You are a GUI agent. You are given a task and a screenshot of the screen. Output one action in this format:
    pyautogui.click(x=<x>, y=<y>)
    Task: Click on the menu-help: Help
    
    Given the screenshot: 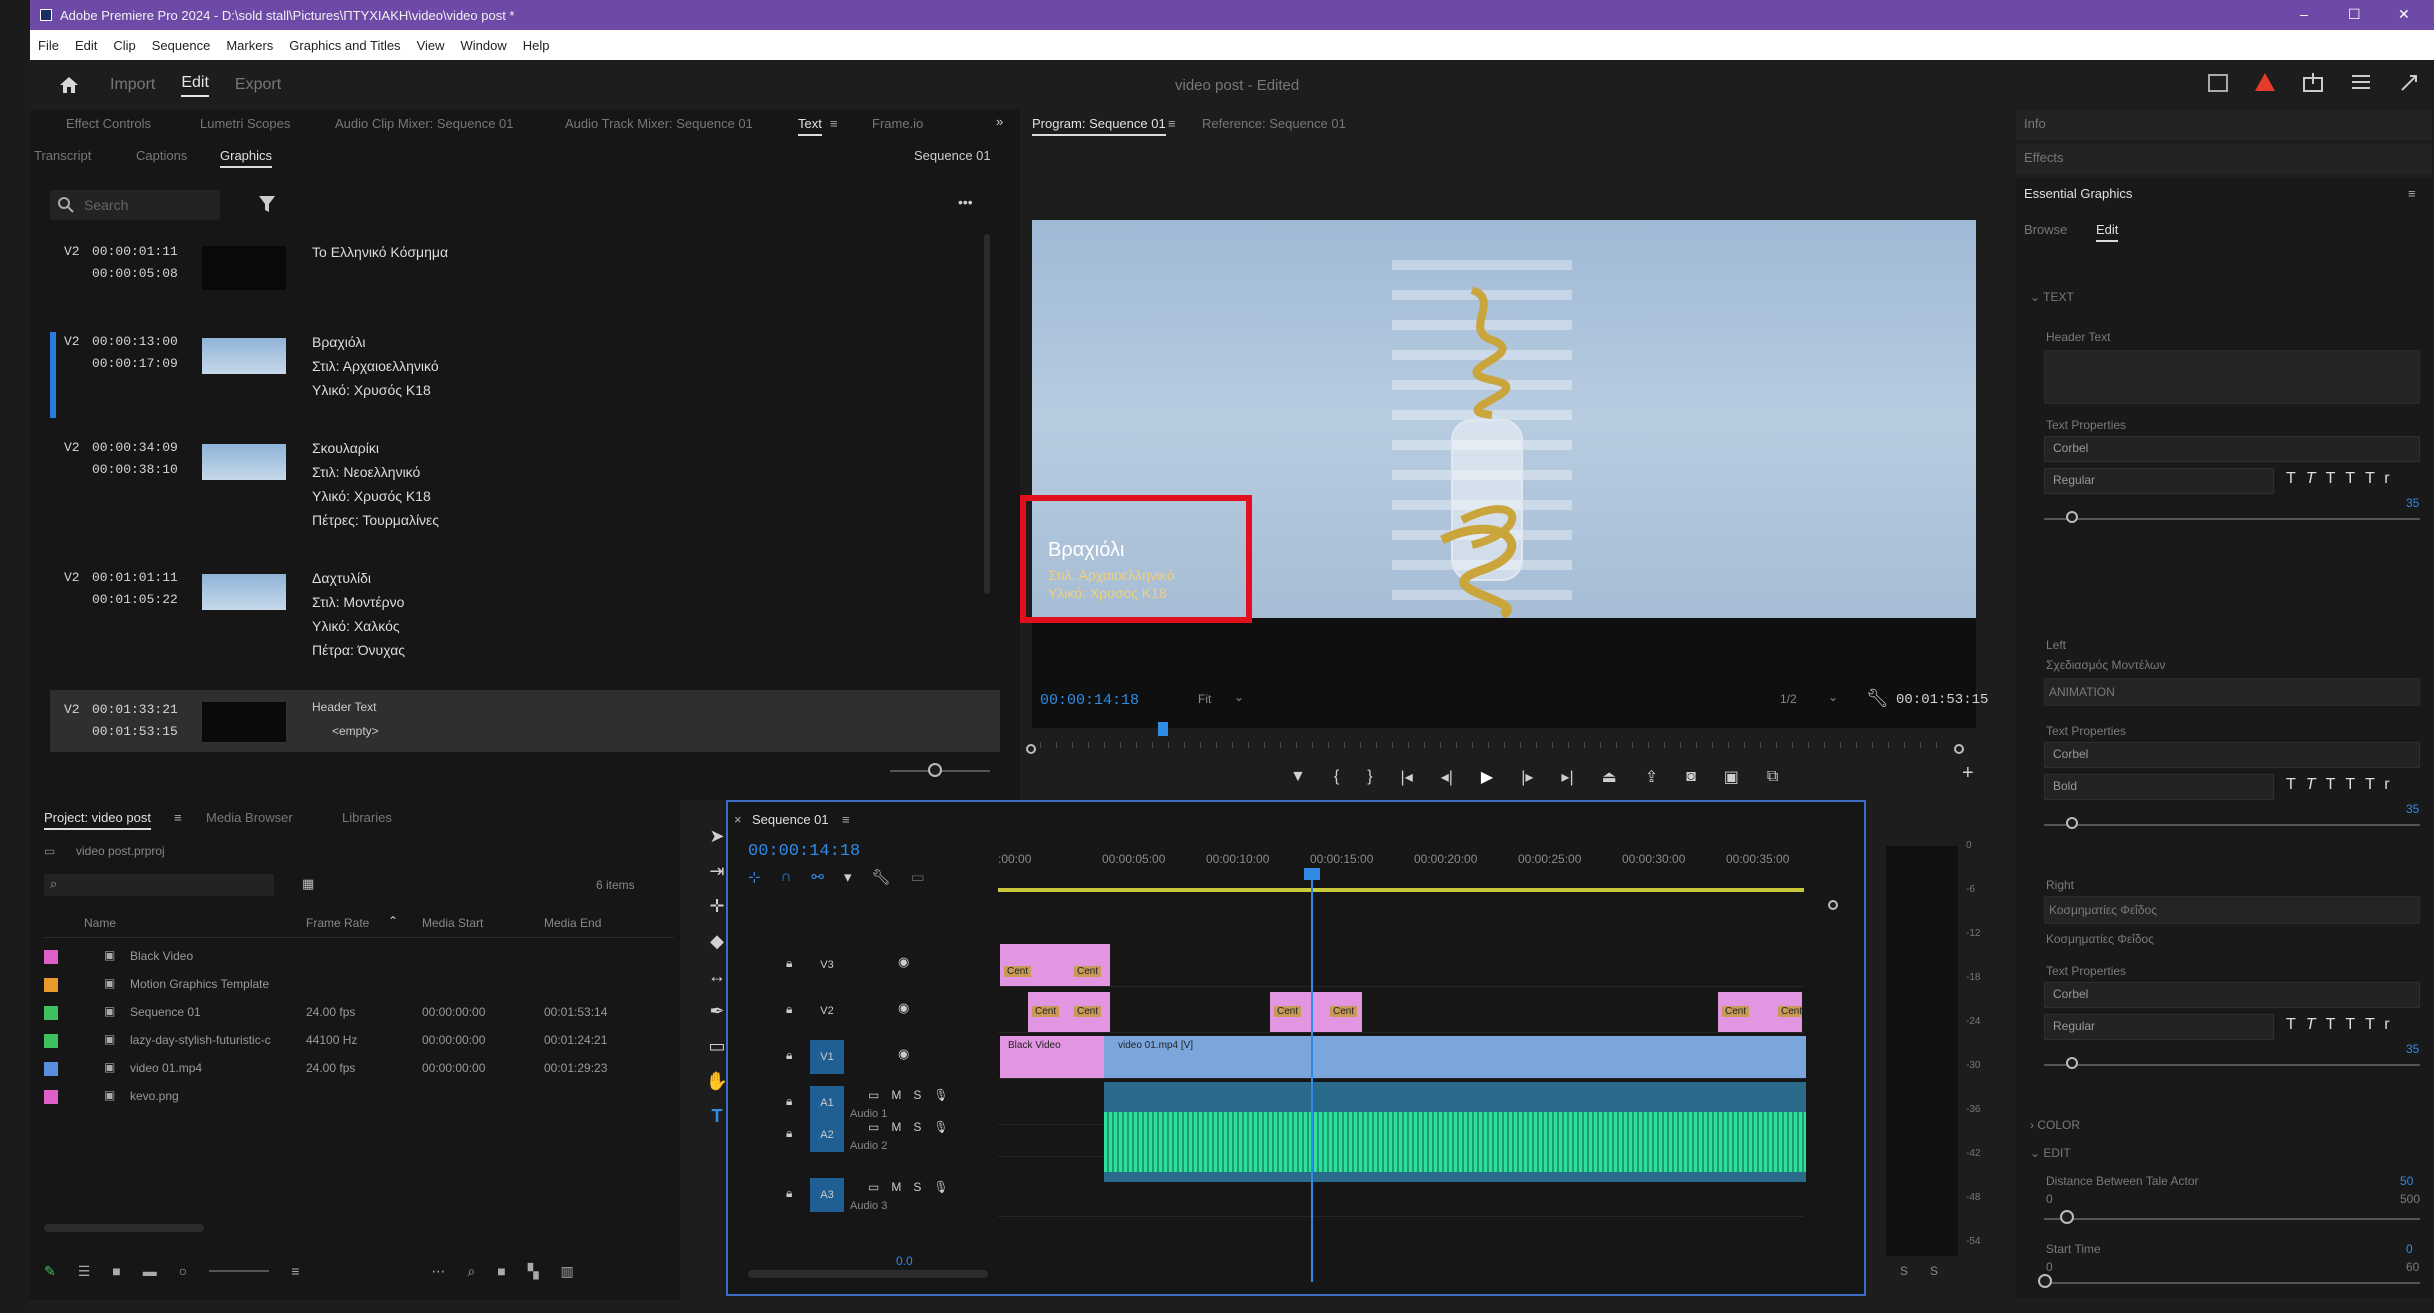 What is the action you would take?
    pyautogui.click(x=536, y=45)
    